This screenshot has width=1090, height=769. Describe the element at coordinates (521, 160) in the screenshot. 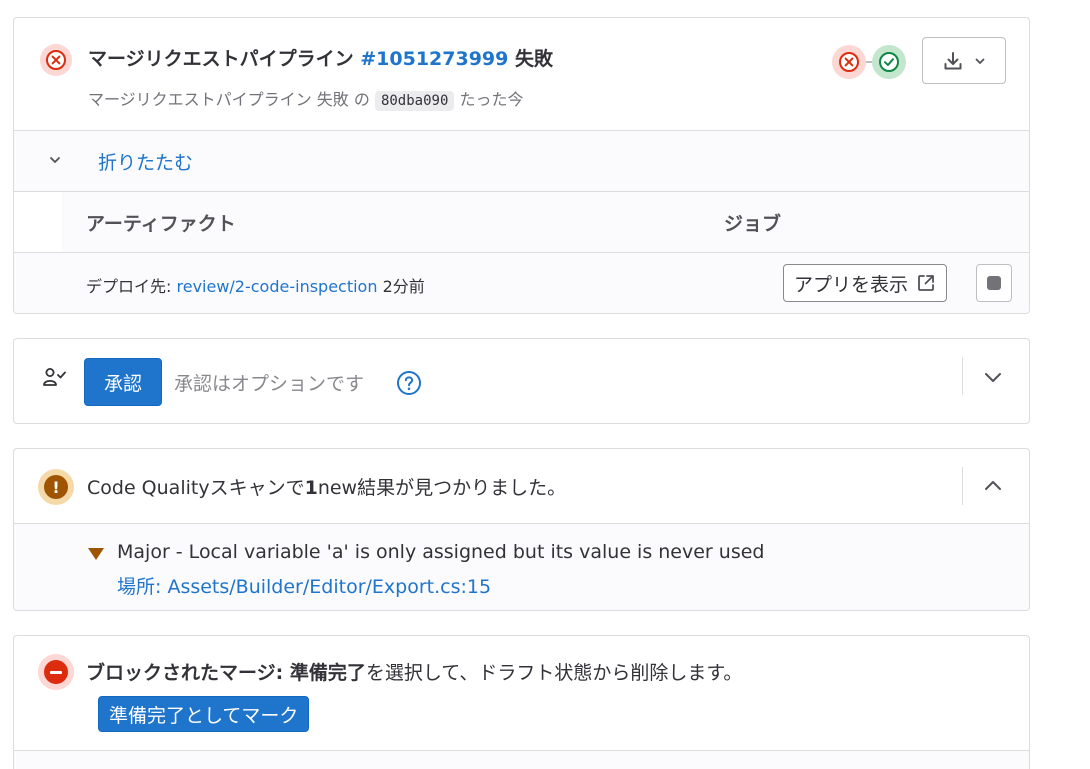

I see `collapse-toggle-row: 折りたたむ` at that location.